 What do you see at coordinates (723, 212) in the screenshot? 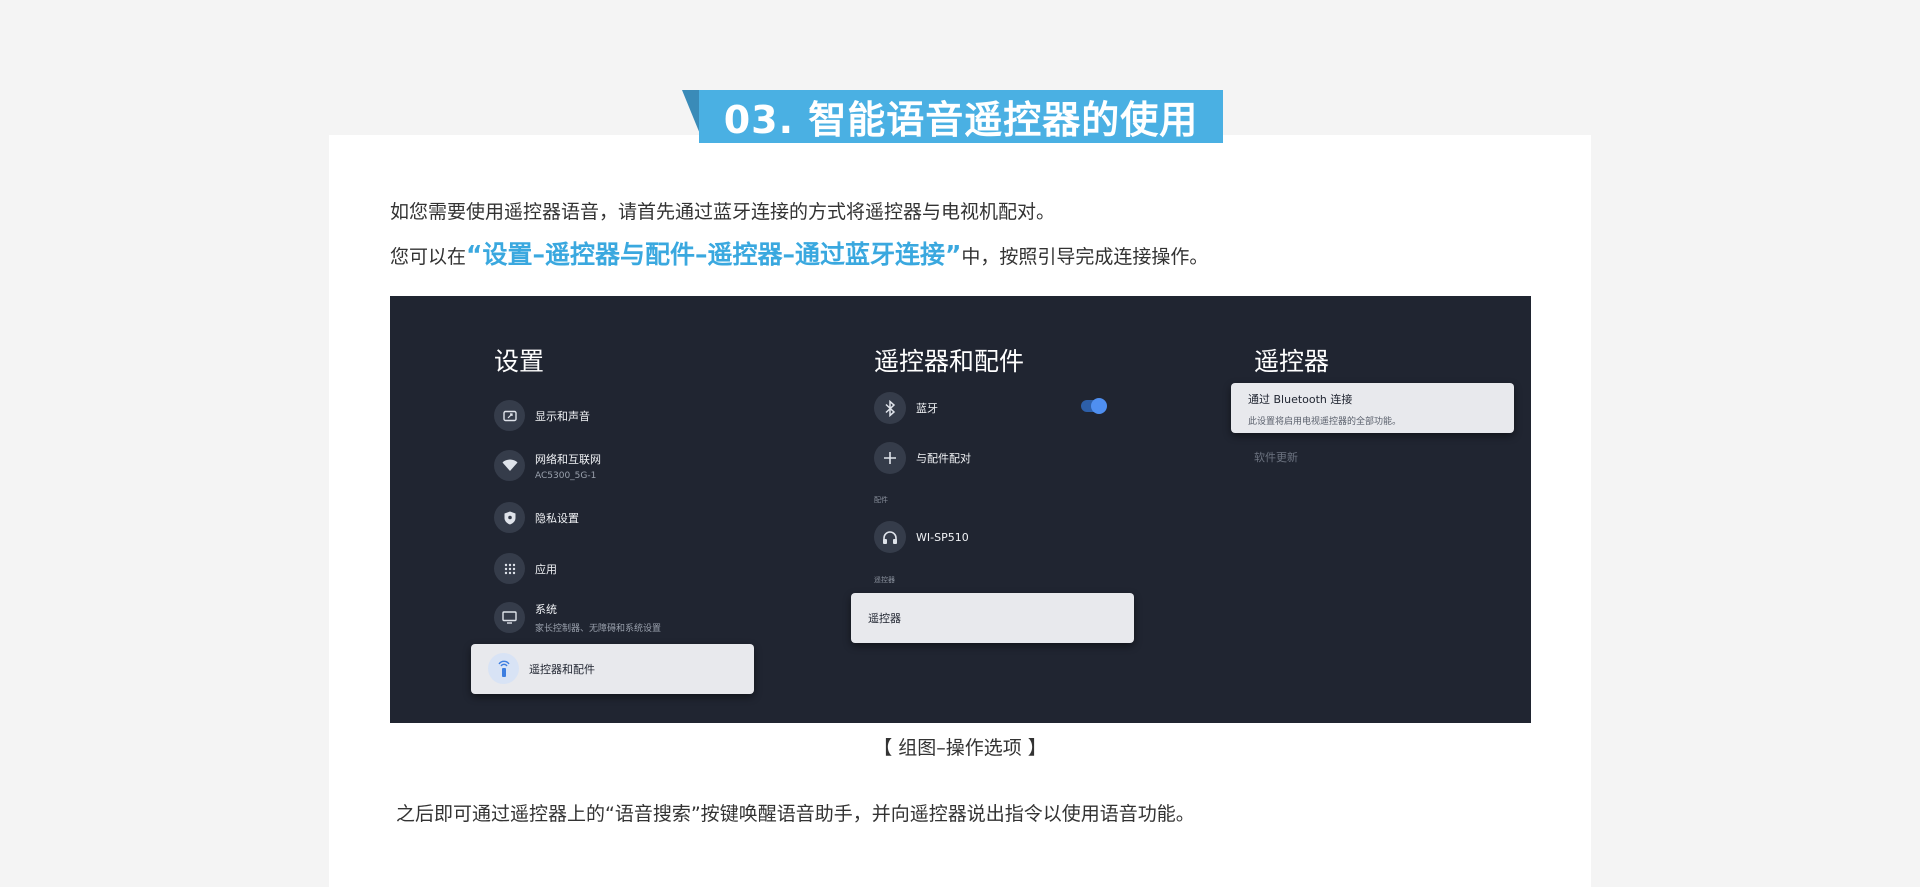
I see `intro-line-1: 如您需要使用遥控器语音，请首先通过蓝牙连接的方式将遥控器与电视机配对。` at bounding box center [723, 212].